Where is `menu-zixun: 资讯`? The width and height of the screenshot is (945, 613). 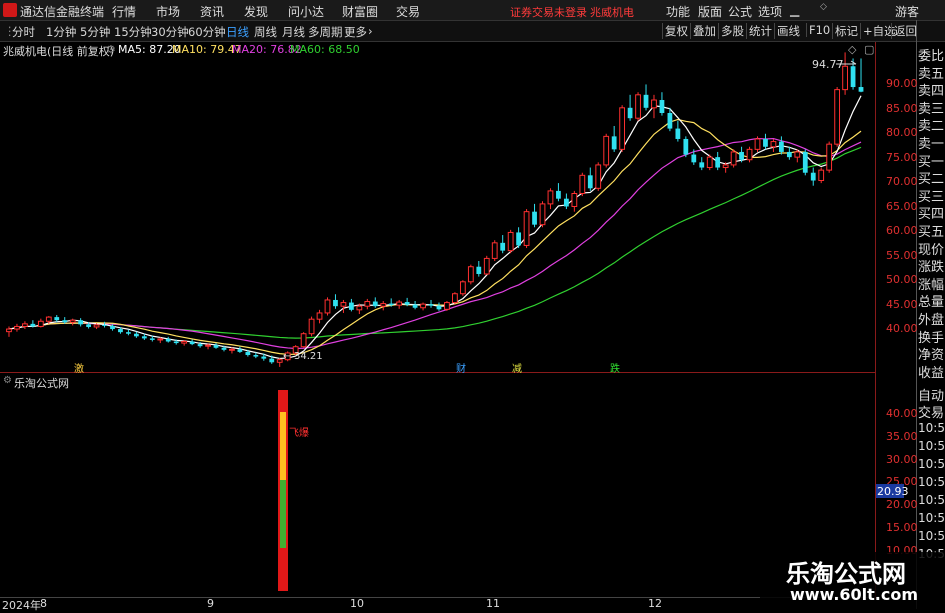 menu-zixun: 资讯 is located at coordinates (212, 11).